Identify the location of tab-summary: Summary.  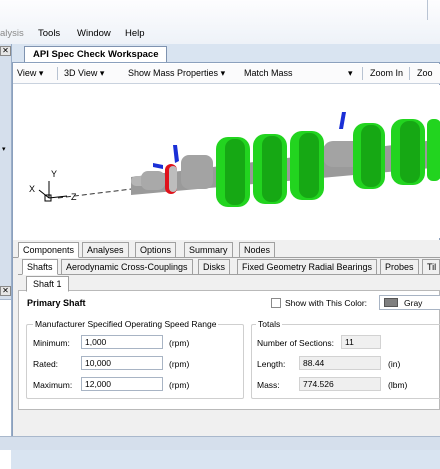
(208, 250).